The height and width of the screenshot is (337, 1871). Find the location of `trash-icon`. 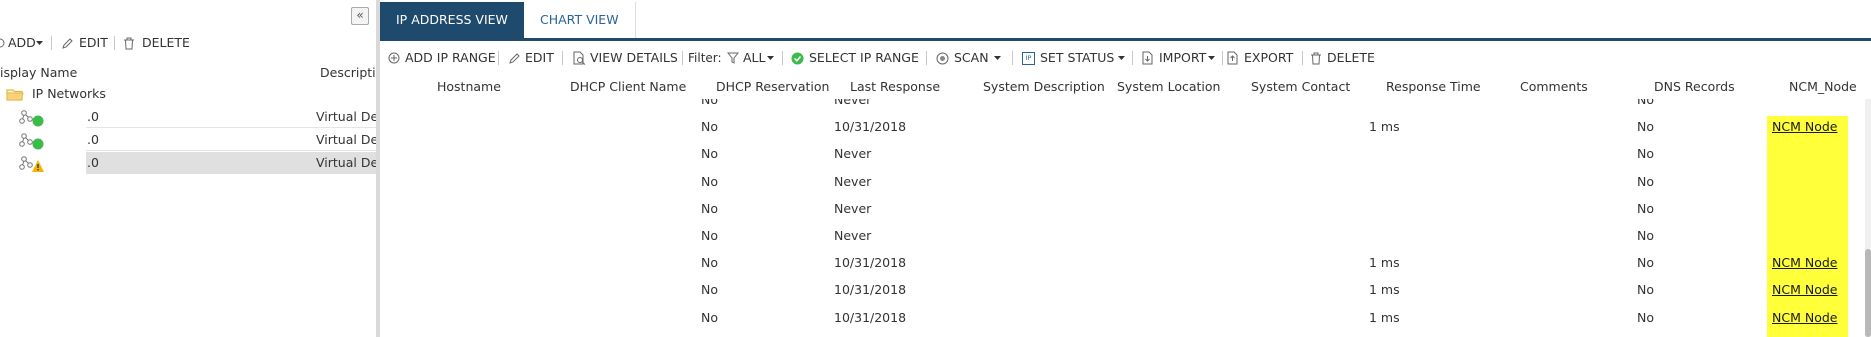

trash-icon is located at coordinates (1316, 58).